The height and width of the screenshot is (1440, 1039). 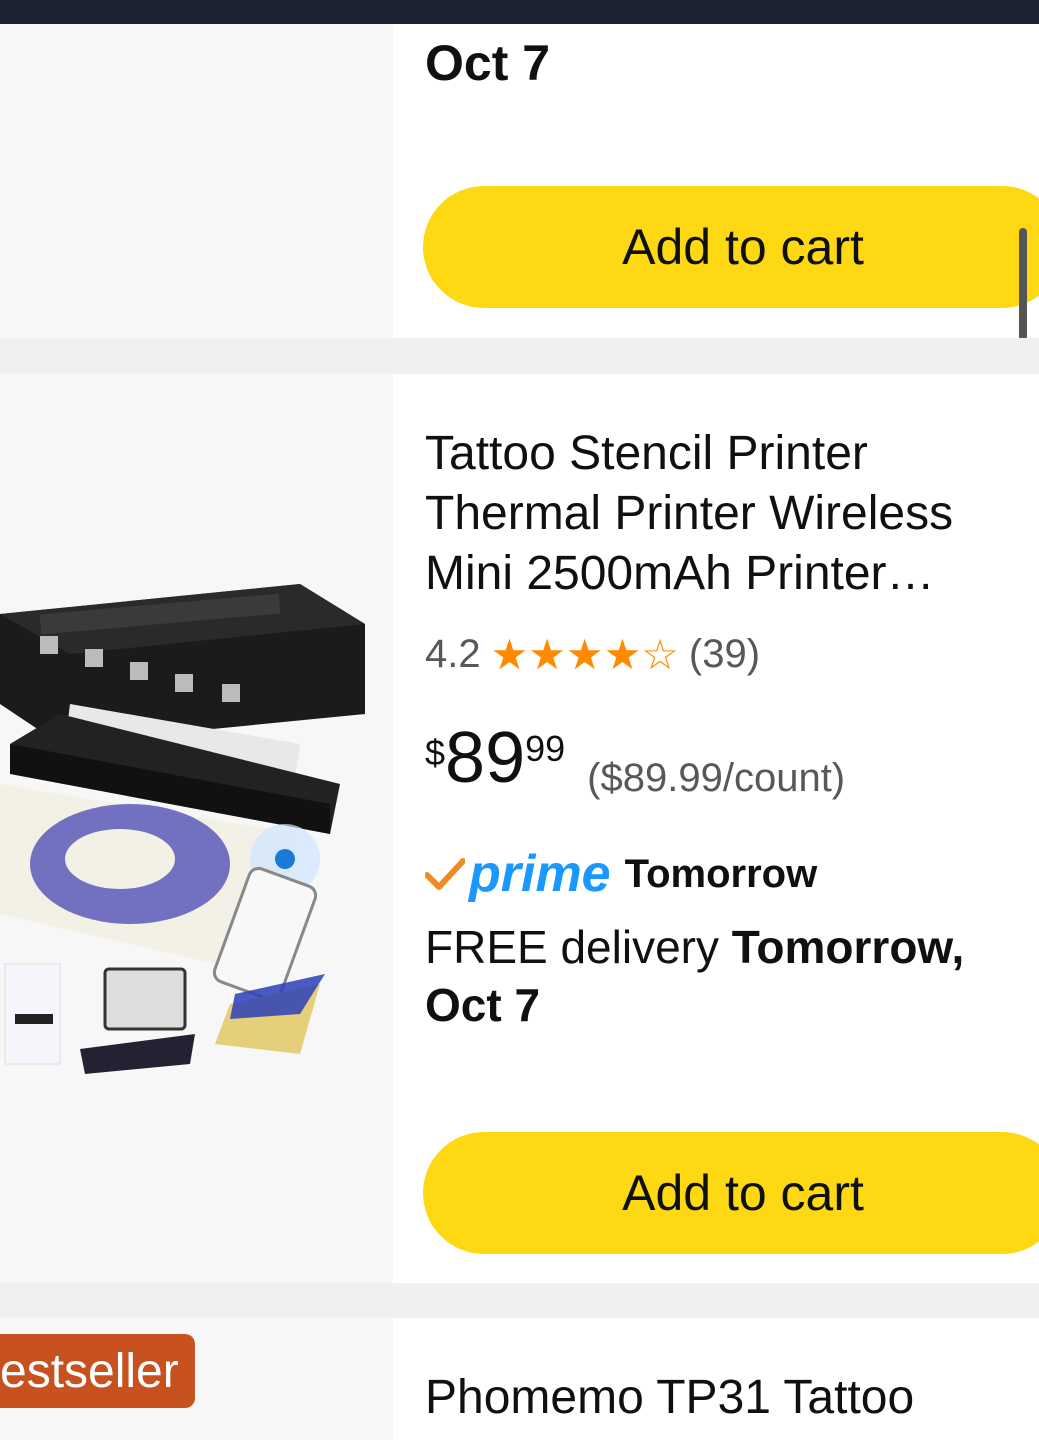 I want to click on status-bar, so click(x=519, y=12).